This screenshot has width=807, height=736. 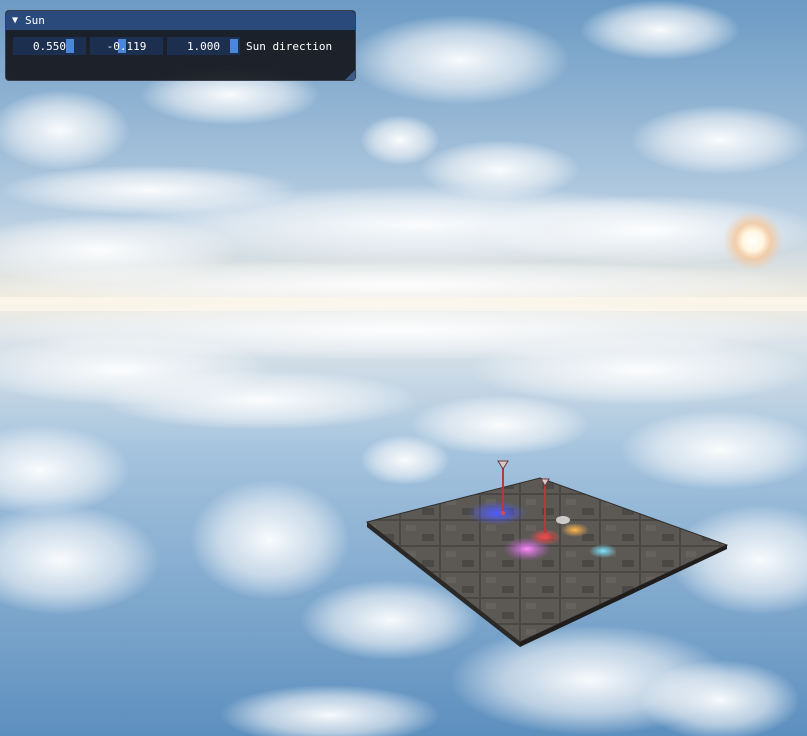 I want to click on sun-direction-x-value: 0.550, so click(x=49, y=46).